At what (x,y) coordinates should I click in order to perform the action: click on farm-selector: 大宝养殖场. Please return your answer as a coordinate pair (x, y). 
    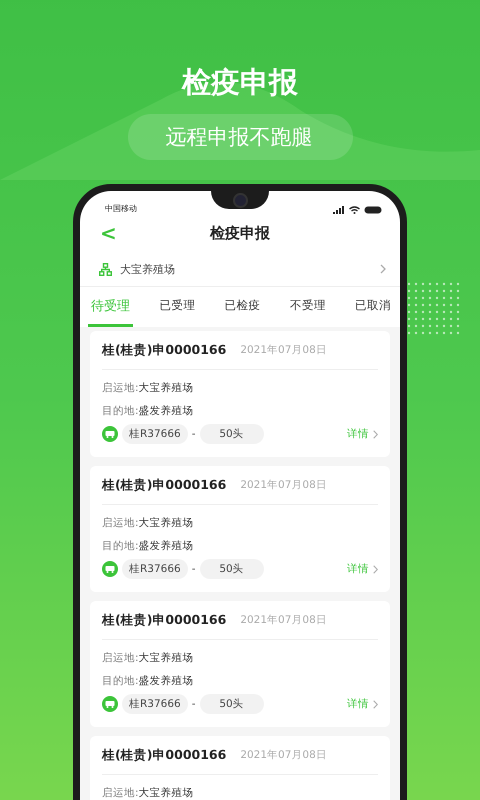
    Looking at the image, I should click on (240, 269).